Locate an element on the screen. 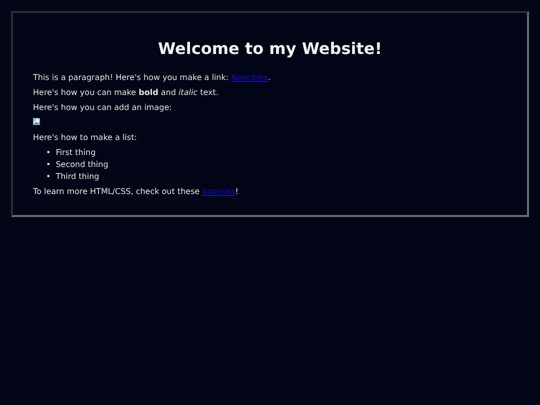 The width and height of the screenshot is (540, 405). list-item: Third thing is located at coordinates (78, 177).